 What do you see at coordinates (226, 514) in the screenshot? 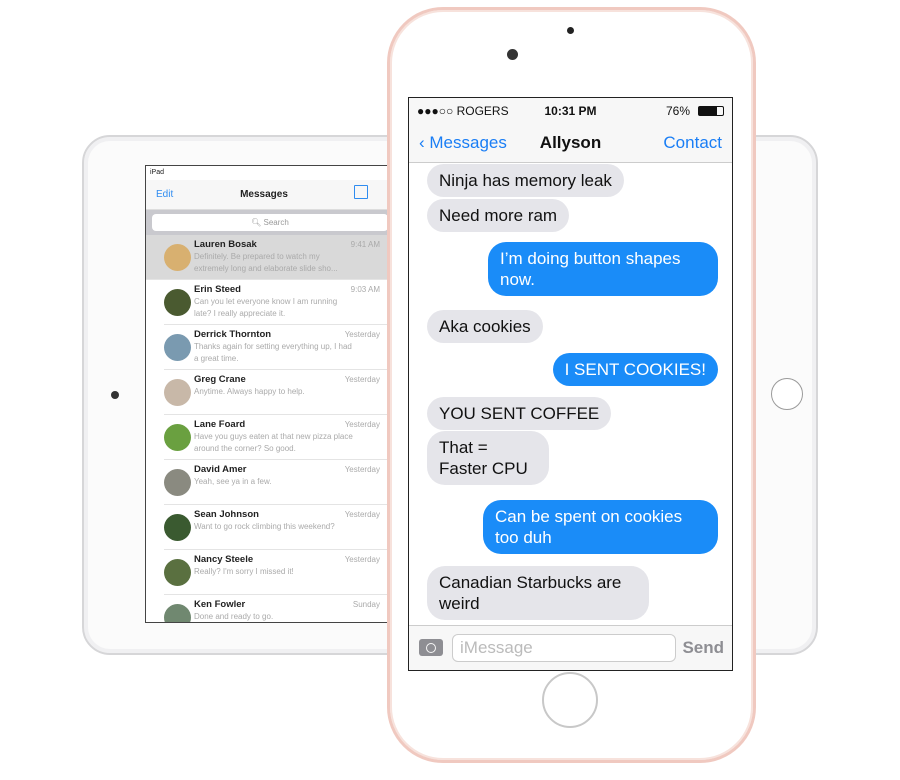
I see `contact-name: Sean Johnson` at bounding box center [226, 514].